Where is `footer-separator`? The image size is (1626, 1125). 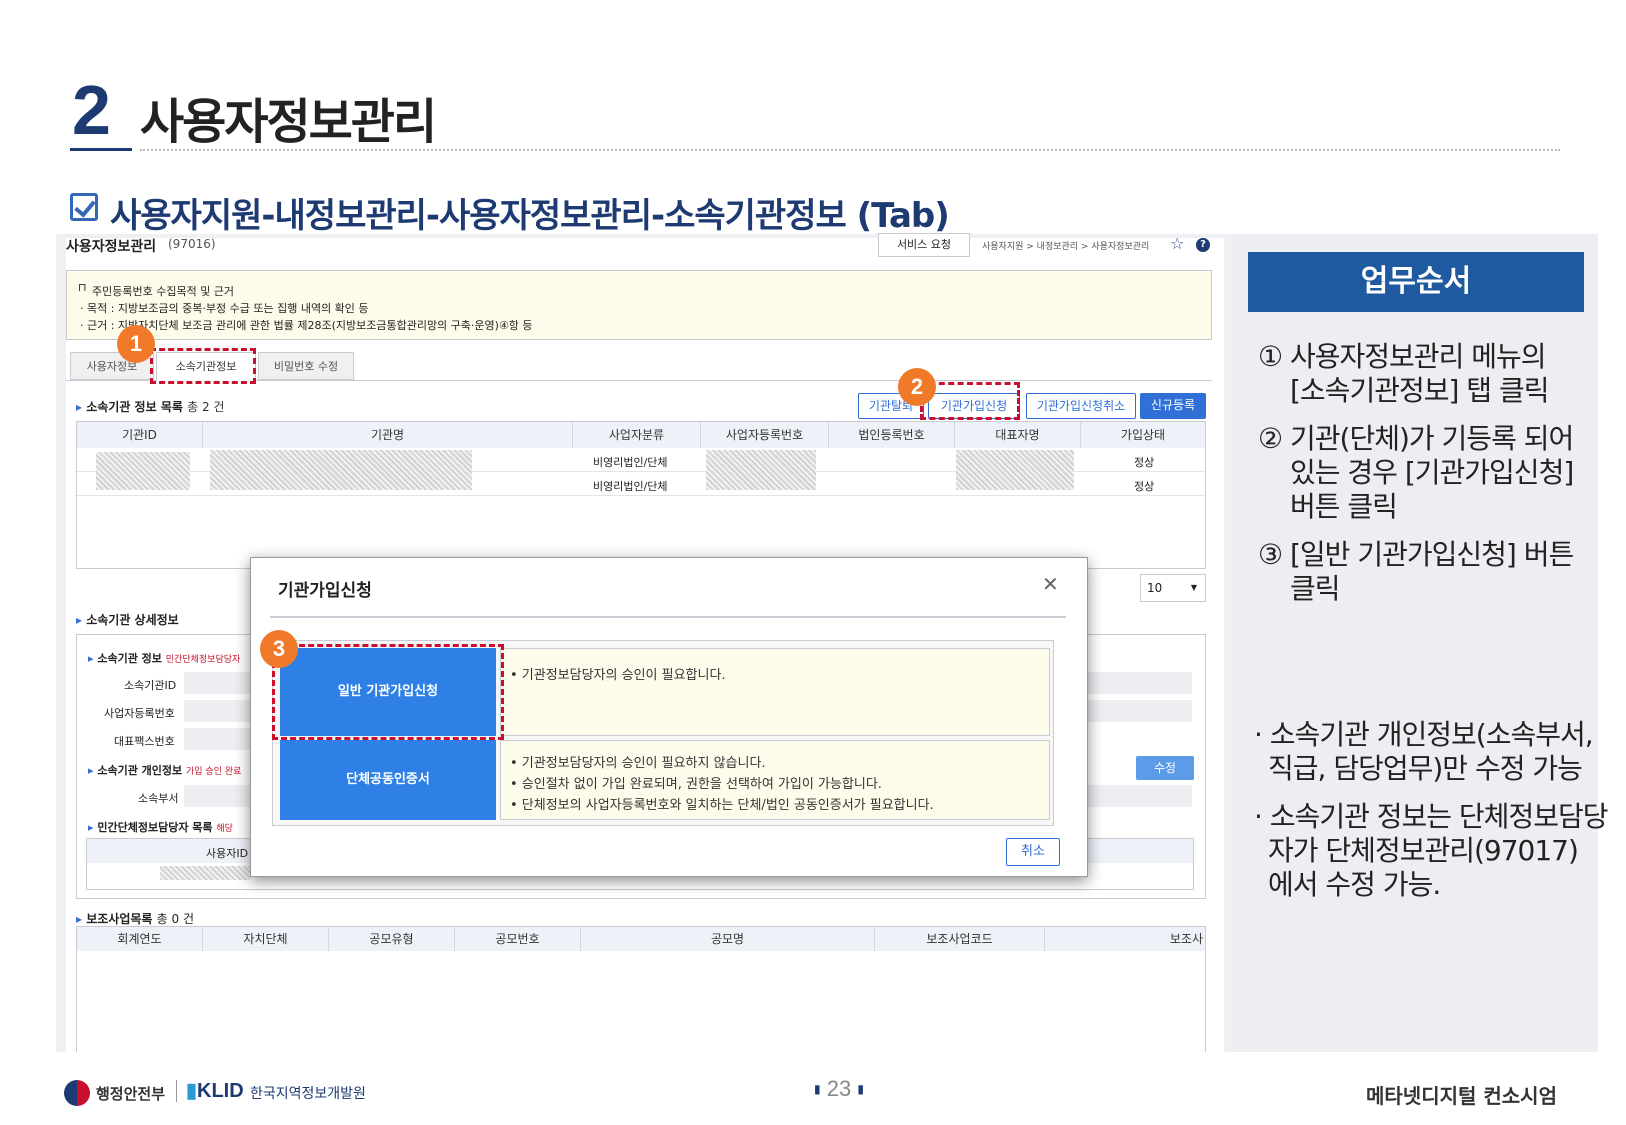
footer-separator is located at coordinates (176, 1091).